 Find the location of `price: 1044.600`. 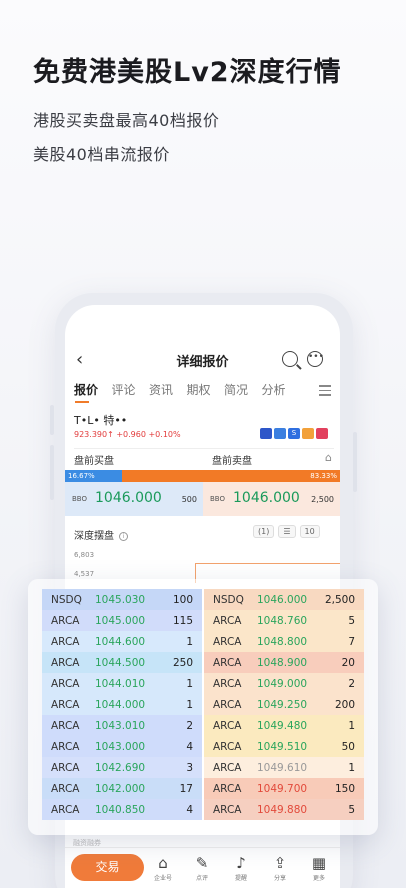

price: 1044.600 is located at coordinates (120, 641).